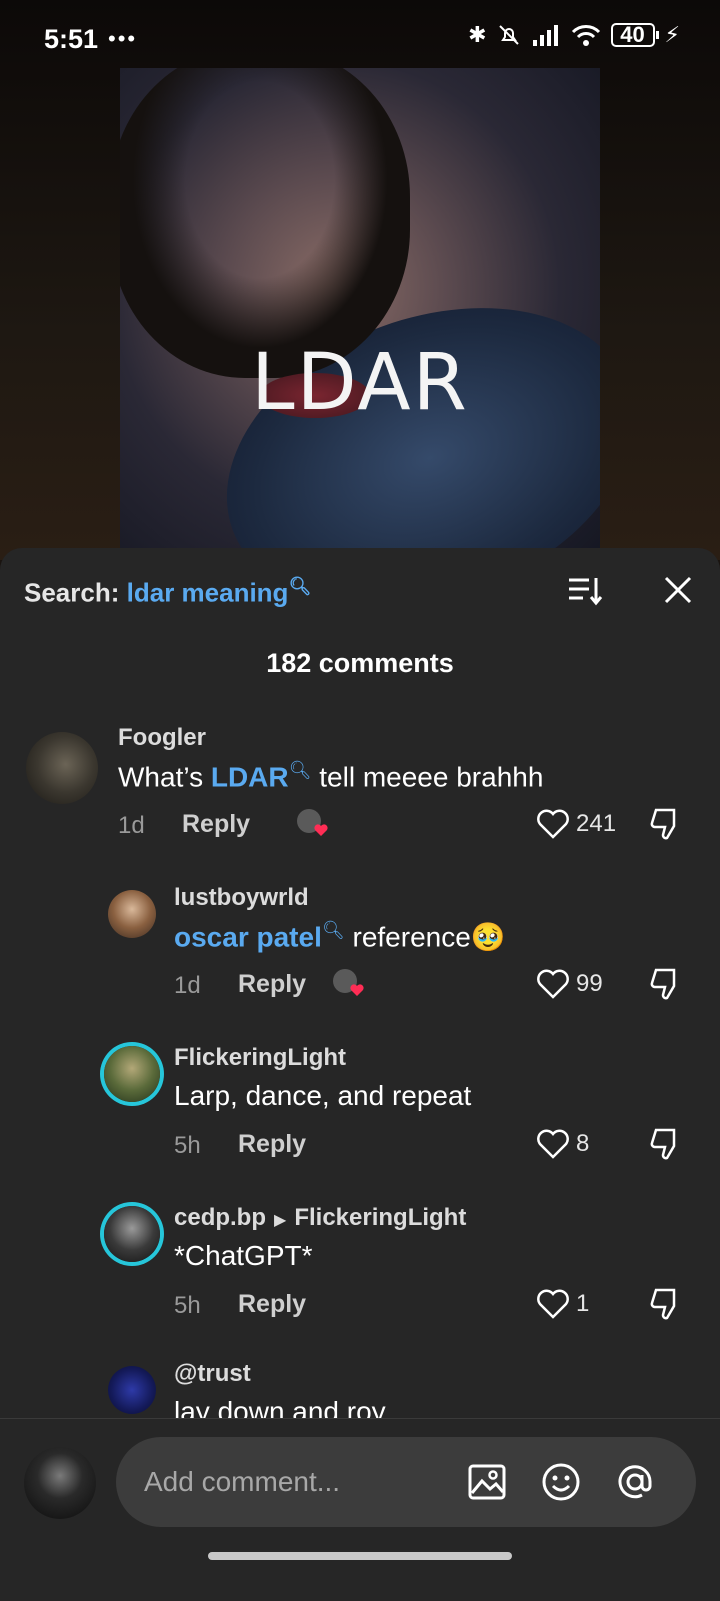 This screenshot has width=720, height=1601. I want to click on comment-text: lay down and roy, so click(280, 1407).